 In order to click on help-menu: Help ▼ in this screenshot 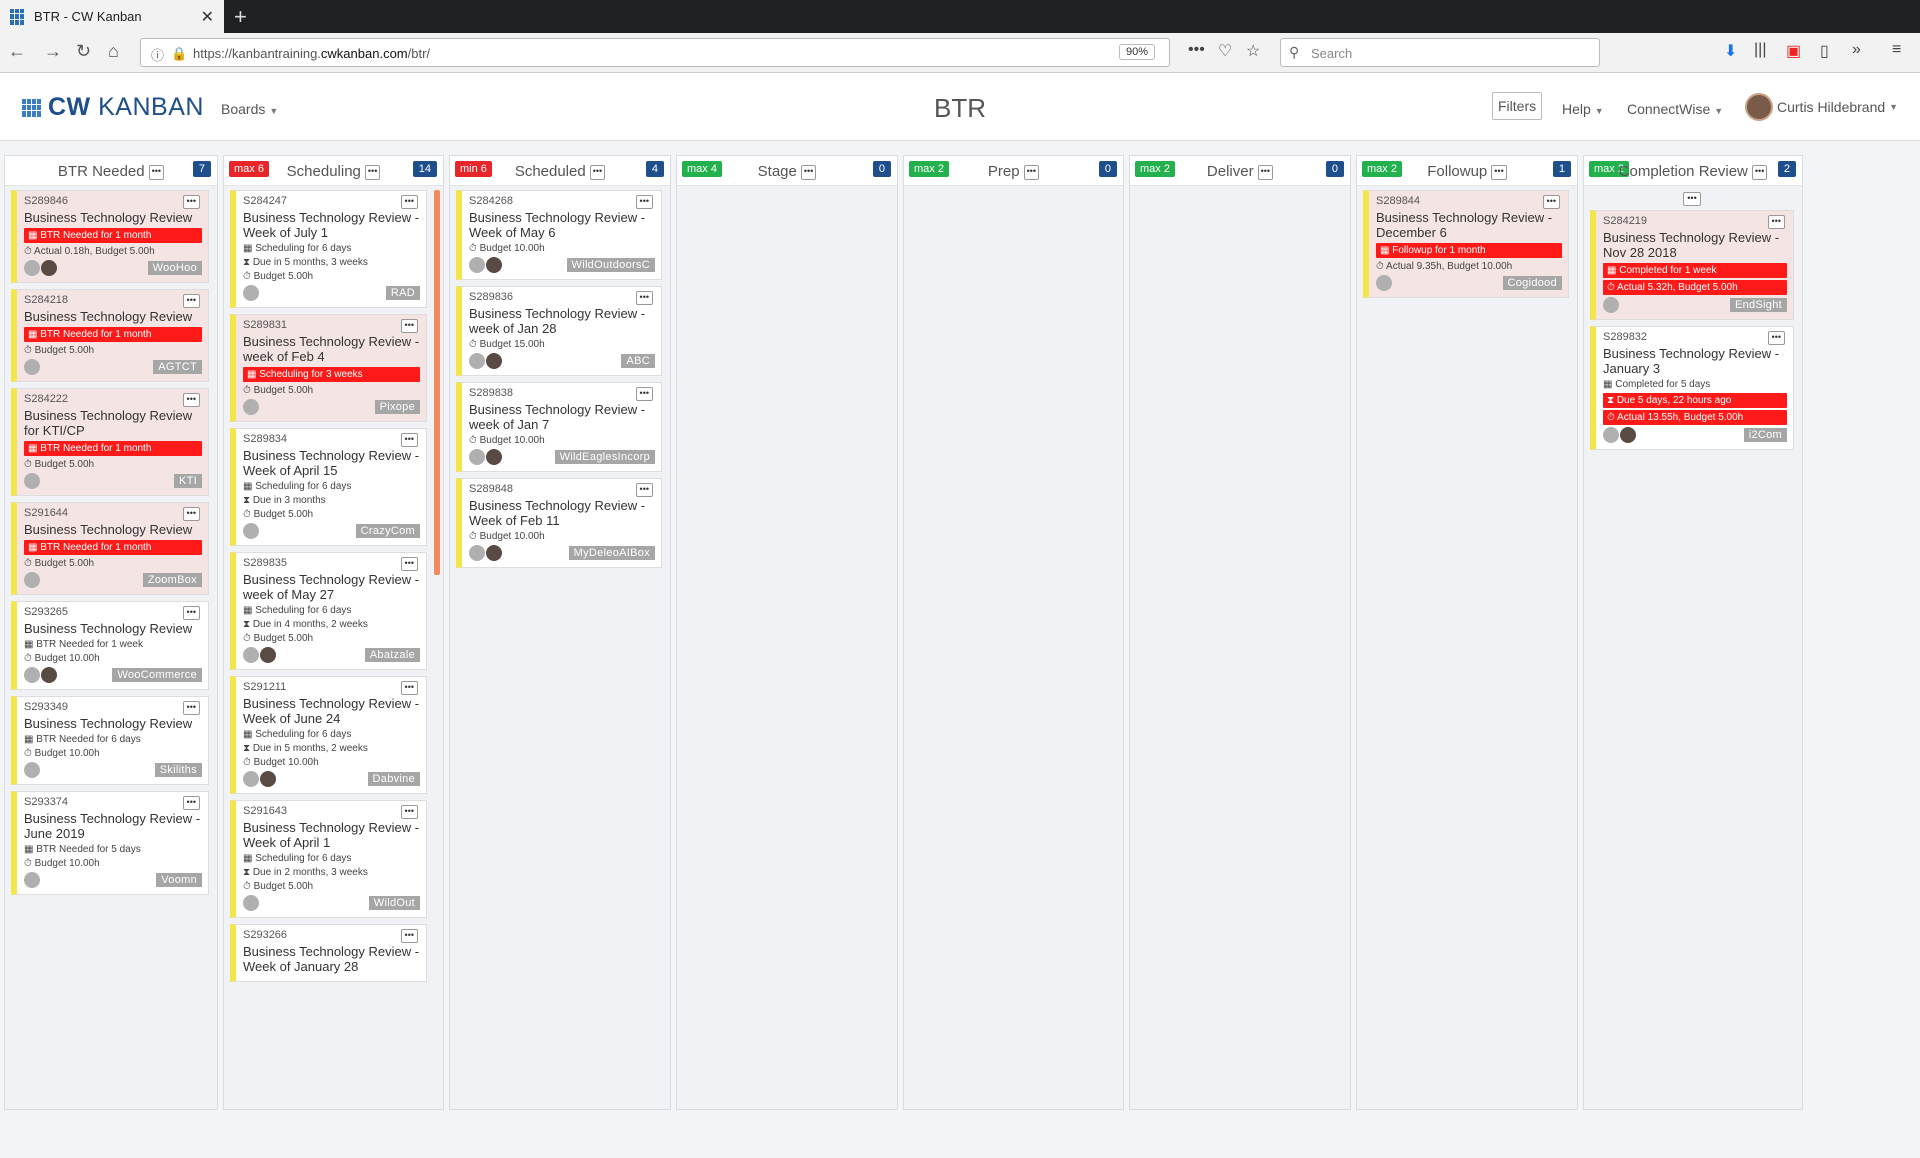, I will do `click(1583, 109)`.